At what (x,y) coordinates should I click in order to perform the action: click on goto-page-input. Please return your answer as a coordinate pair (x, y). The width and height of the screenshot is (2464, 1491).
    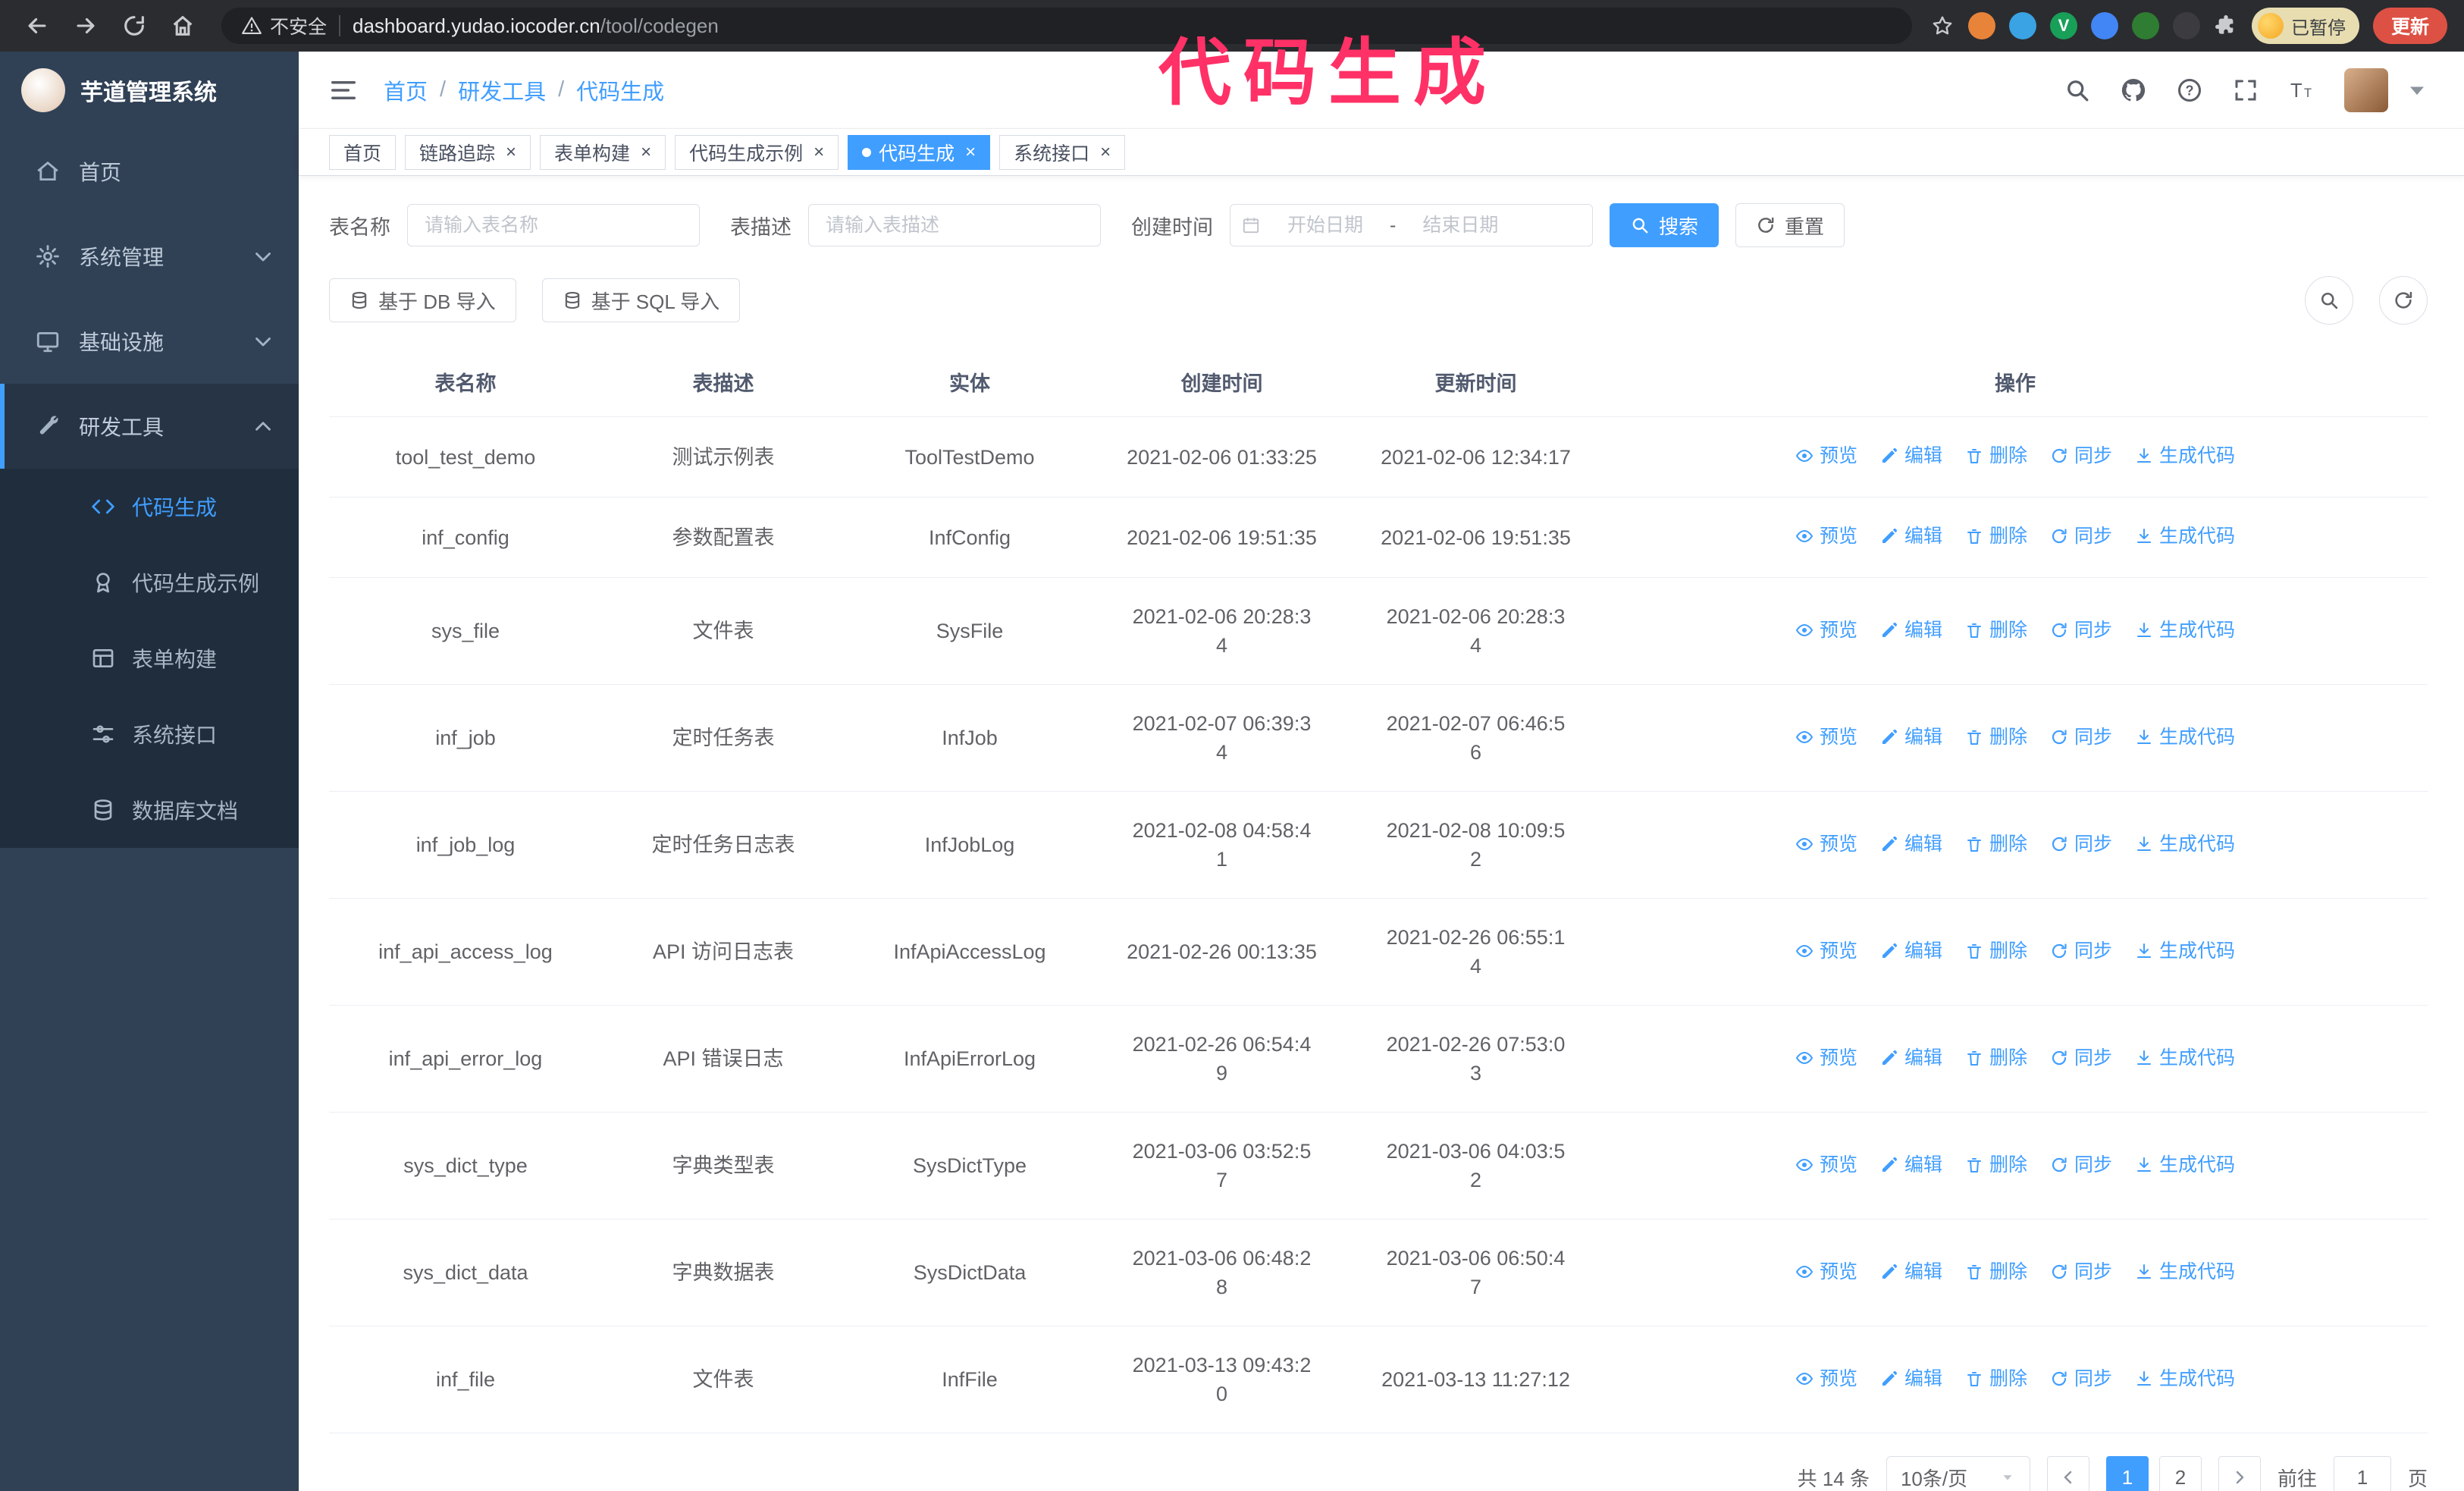
    Looking at the image, I should click on (2362, 1473).